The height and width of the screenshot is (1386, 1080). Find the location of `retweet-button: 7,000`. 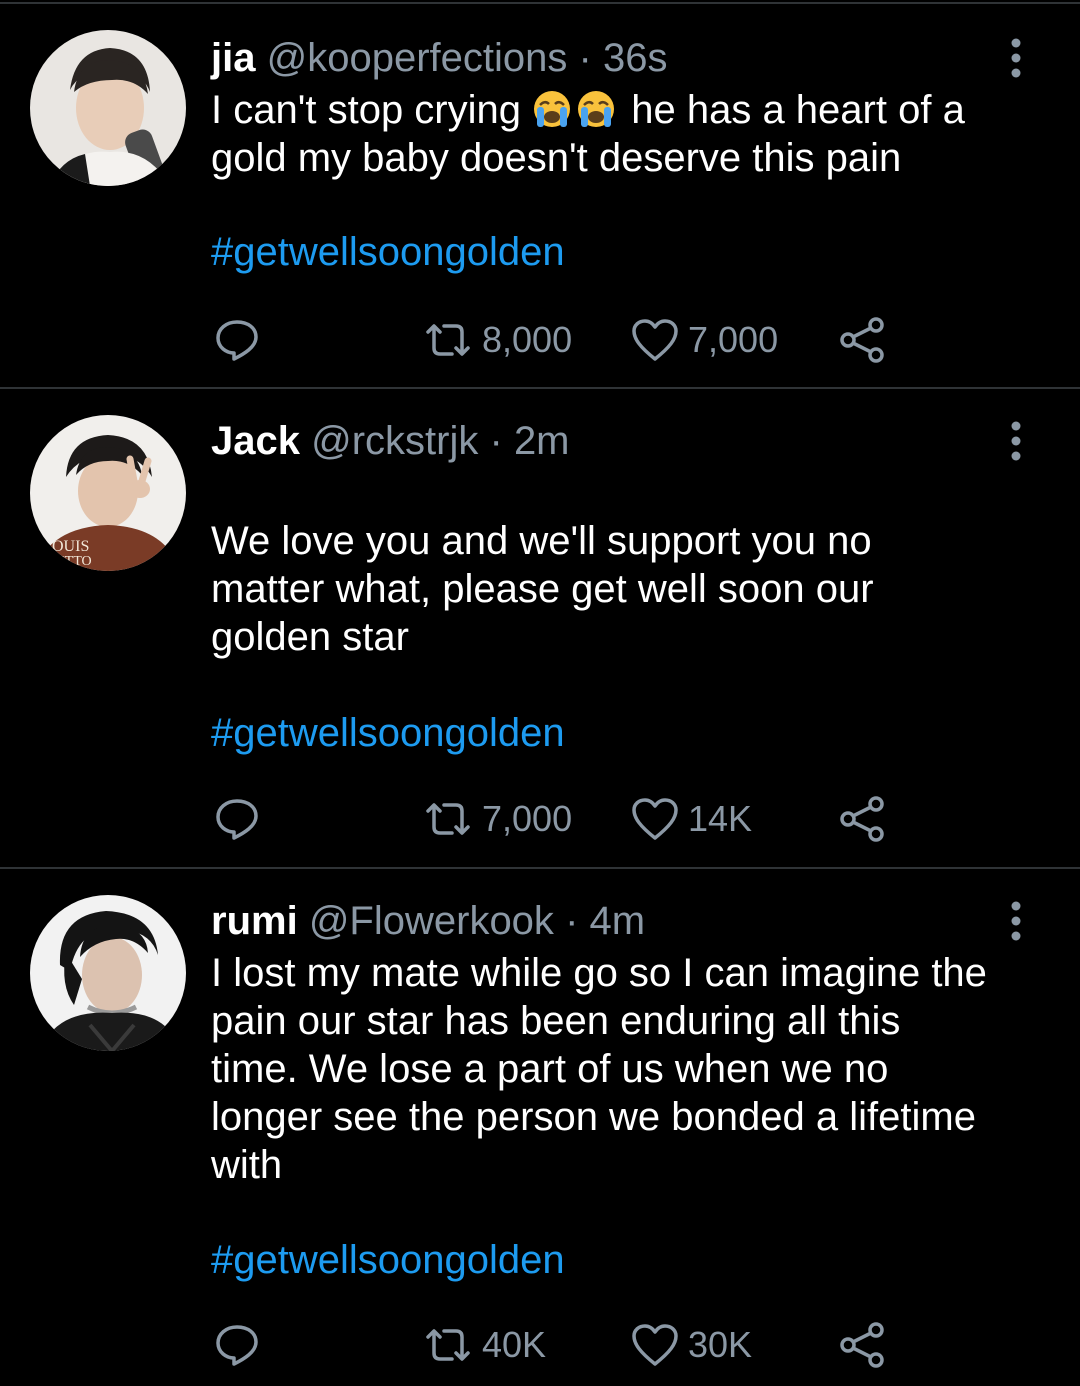

retweet-button: 7,000 is located at coordinates (497, 819).